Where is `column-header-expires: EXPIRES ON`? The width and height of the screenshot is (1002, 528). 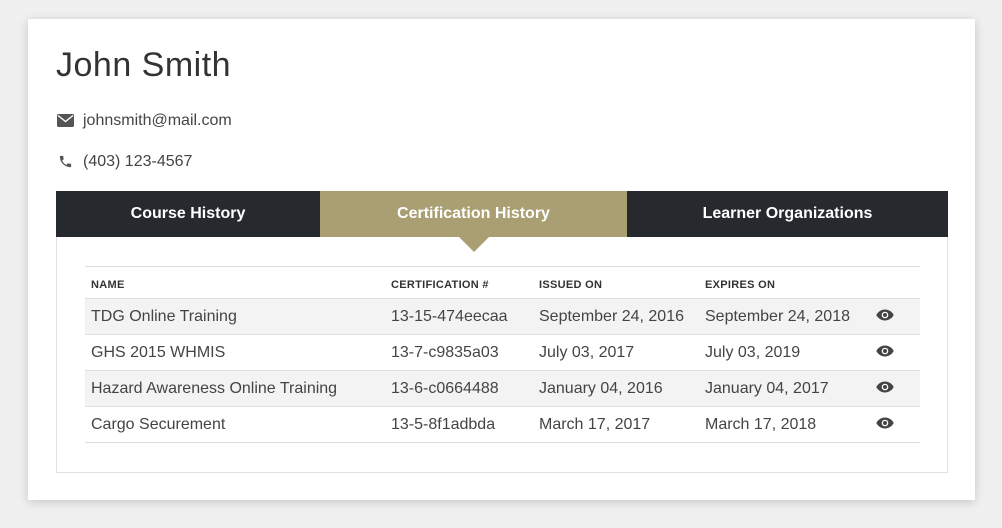 column-header-expires: EXPIRES ON is located at coordinates (740, 284).